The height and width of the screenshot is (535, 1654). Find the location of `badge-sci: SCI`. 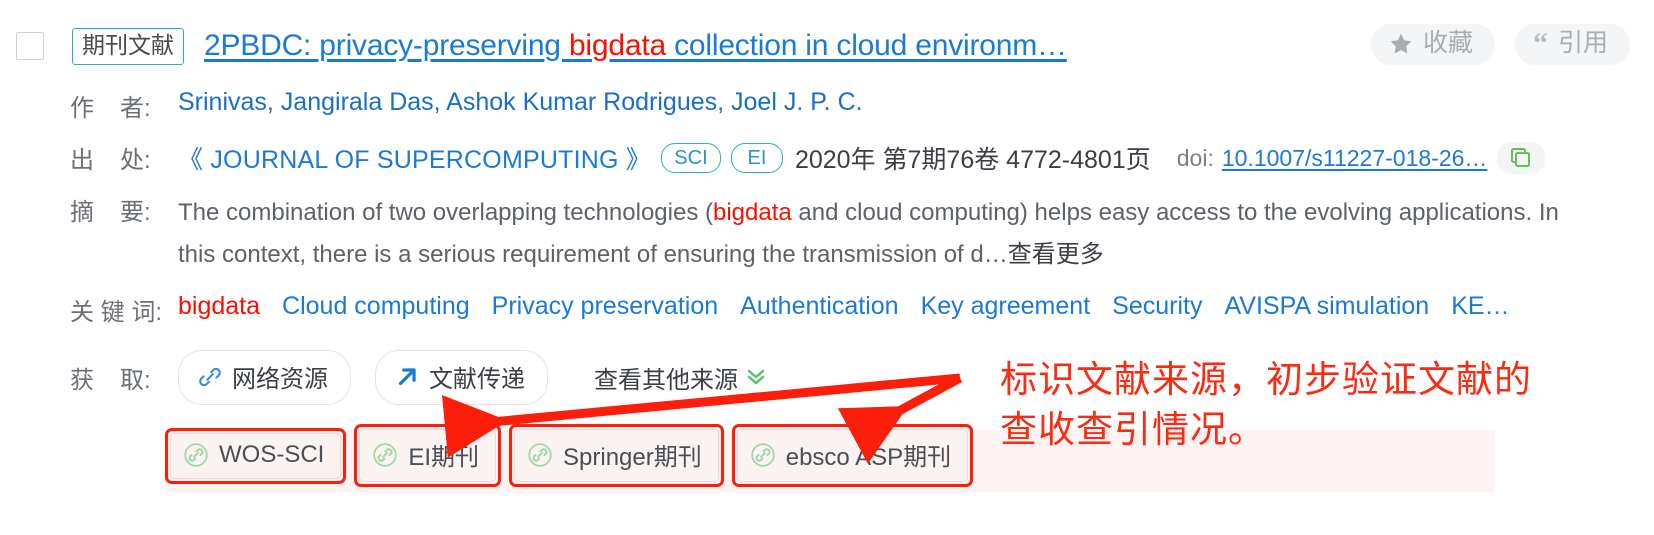

badge-sci: SCI is located at coordinates (690, 158).